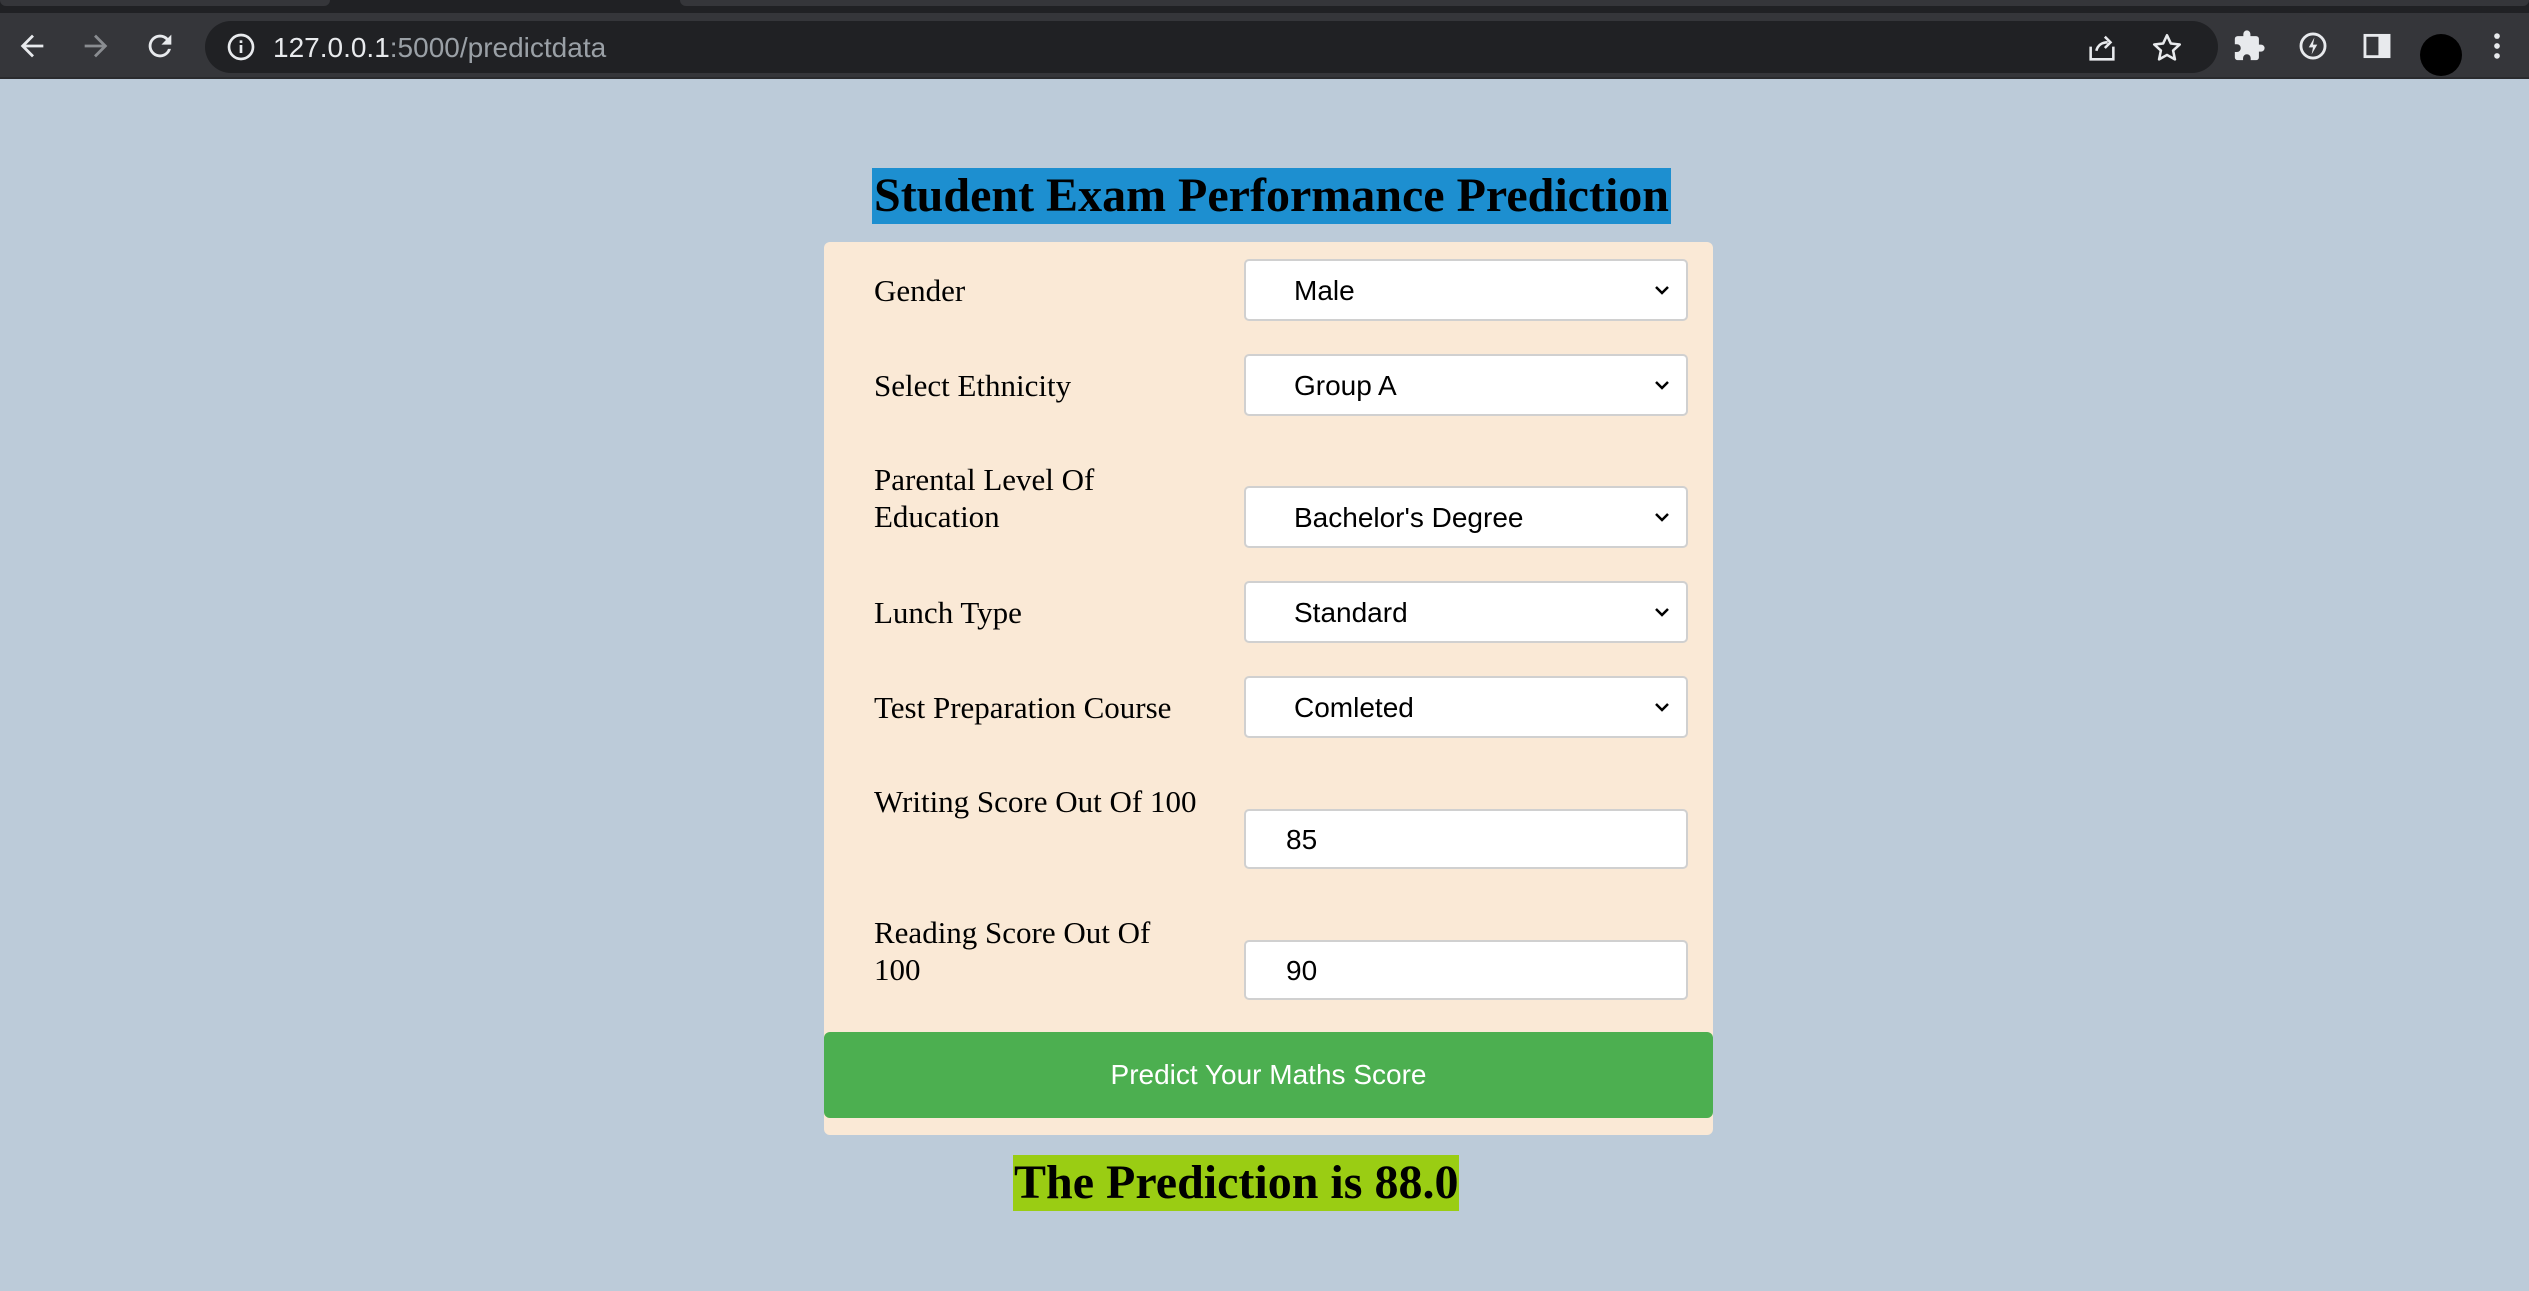 The height and width of the screenshot is (1291, 2529). Describe the element at coordinates (331, 47) in the screenshot. I see `url-host: 127.0.0.1` at that location.